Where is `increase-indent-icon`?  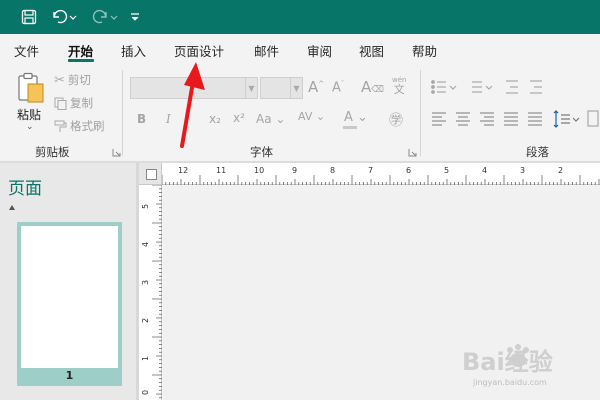
increase-indent-icon is located at coordinates (536, 87).